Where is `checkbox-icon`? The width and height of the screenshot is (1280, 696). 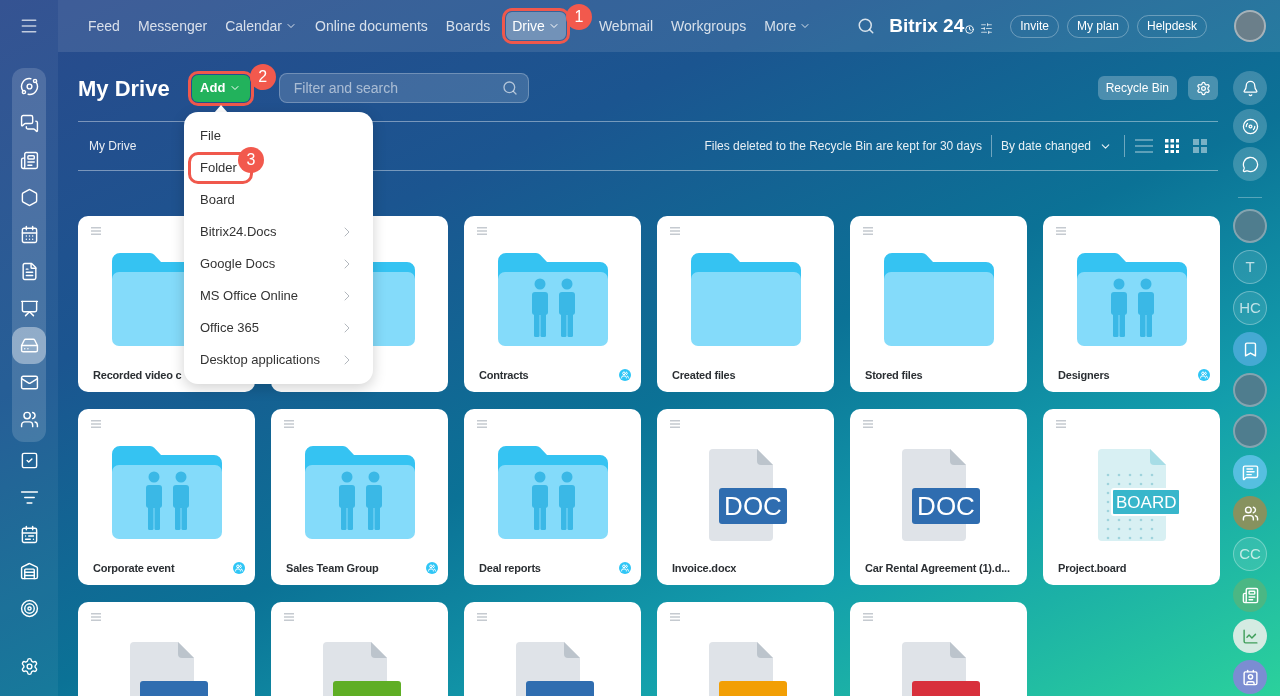 checkbox-icon is located at coordinates (29, 460).